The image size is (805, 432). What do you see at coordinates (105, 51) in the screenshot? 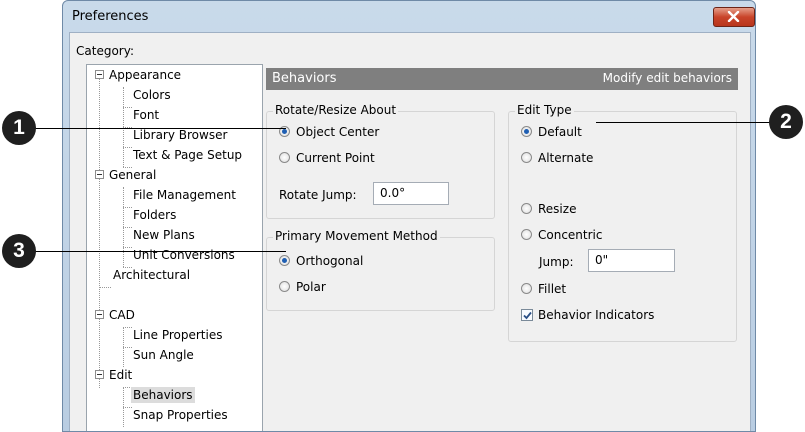
I see `category-label: Category:` at bounding box center [105, 51].